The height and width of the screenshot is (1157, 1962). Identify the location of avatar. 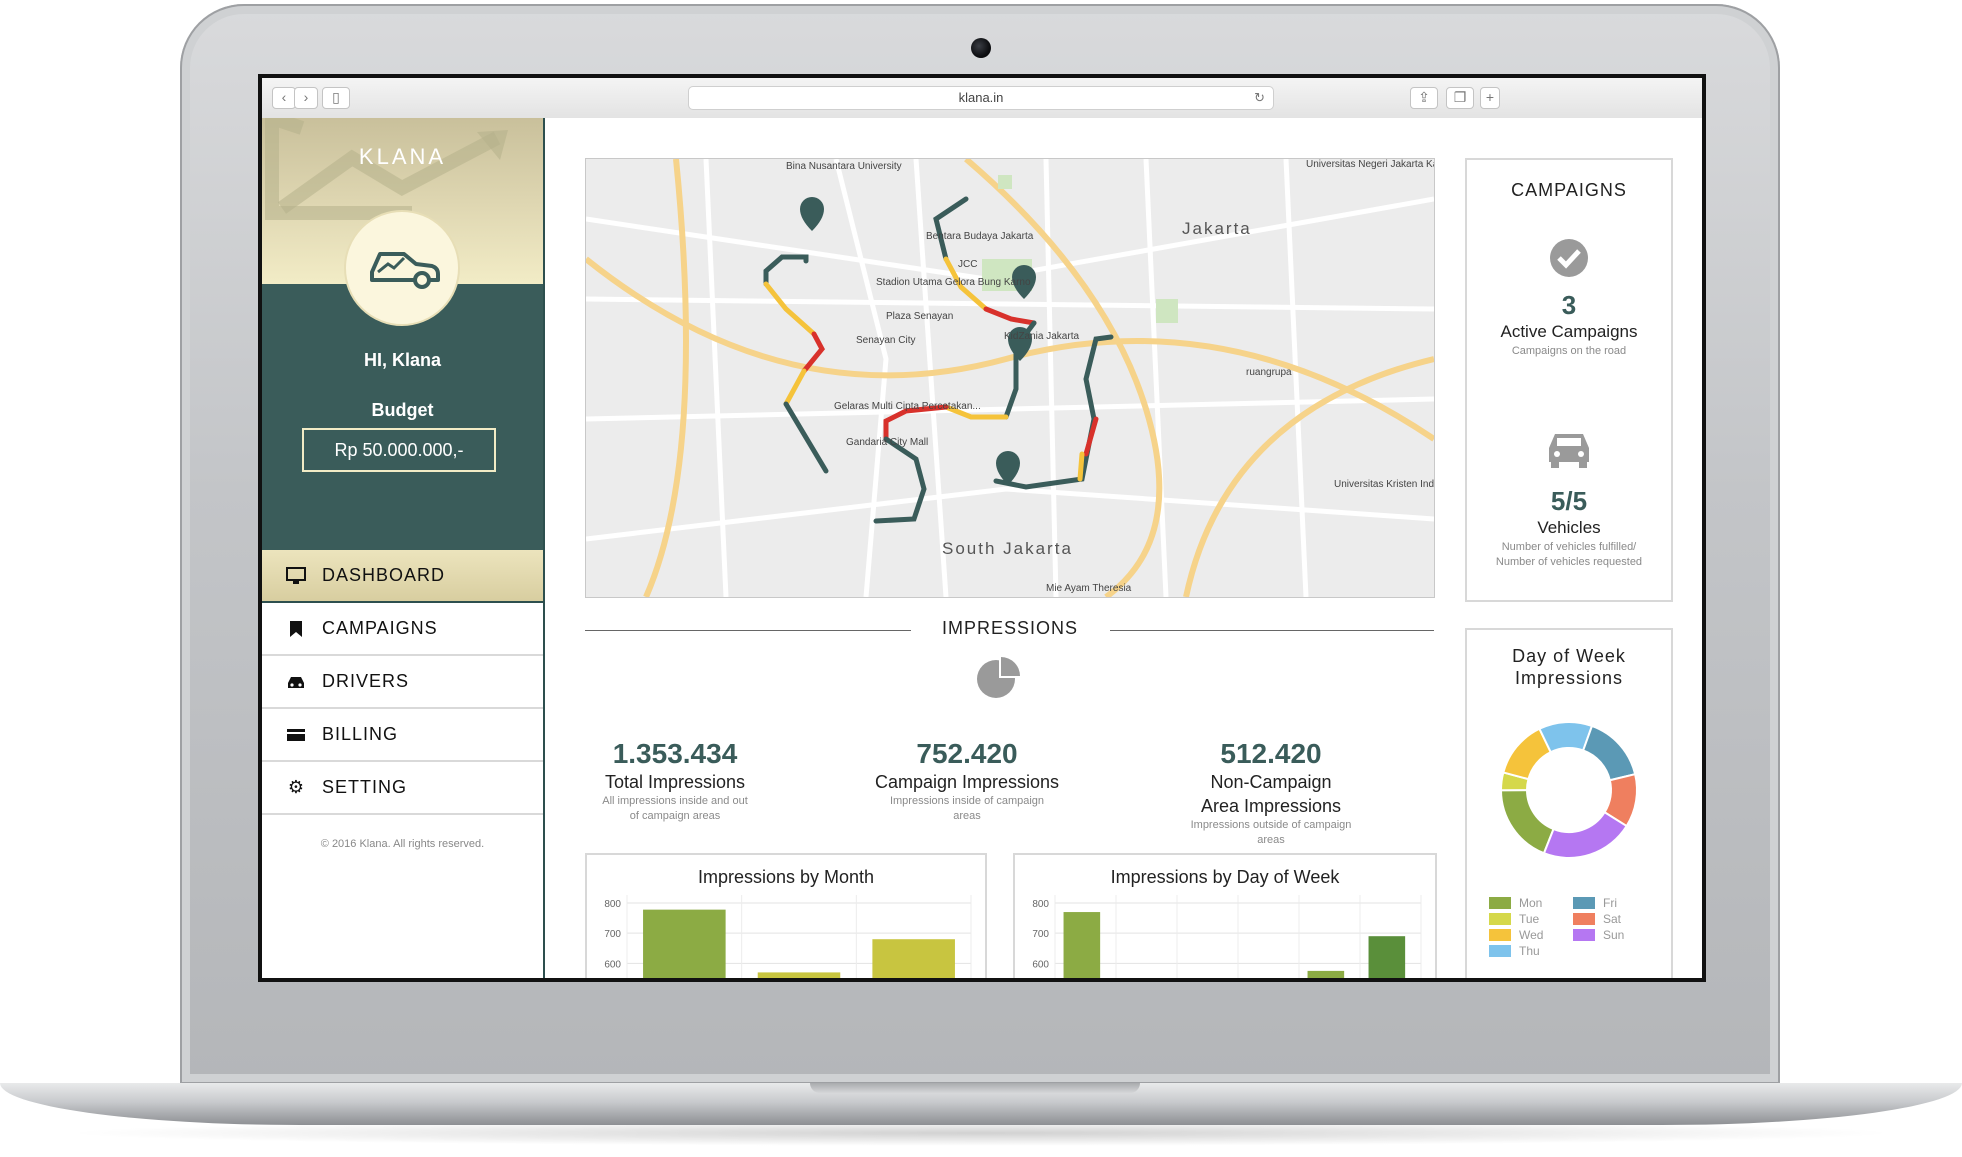
(402, 268).